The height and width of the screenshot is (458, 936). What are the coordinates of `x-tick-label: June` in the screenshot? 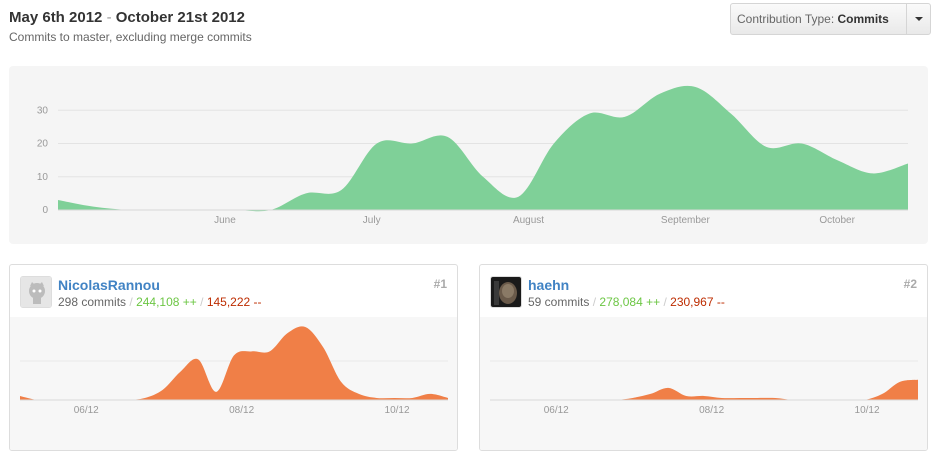 It's located at (225, 220).